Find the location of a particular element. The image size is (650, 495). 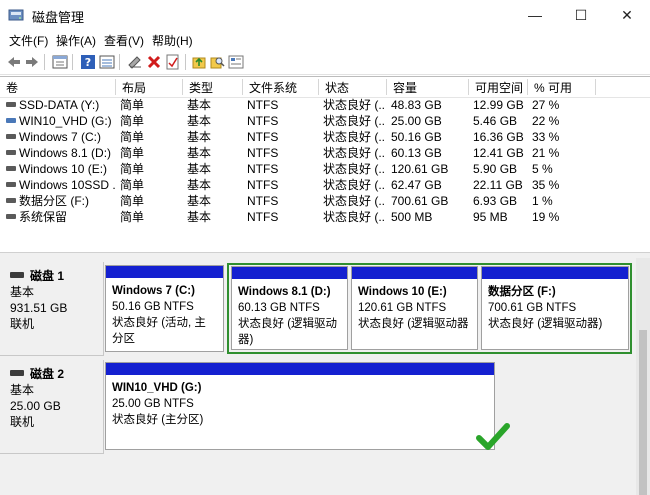

column-header-filesystem: 文件系统 is located at coordinates (281, 87).